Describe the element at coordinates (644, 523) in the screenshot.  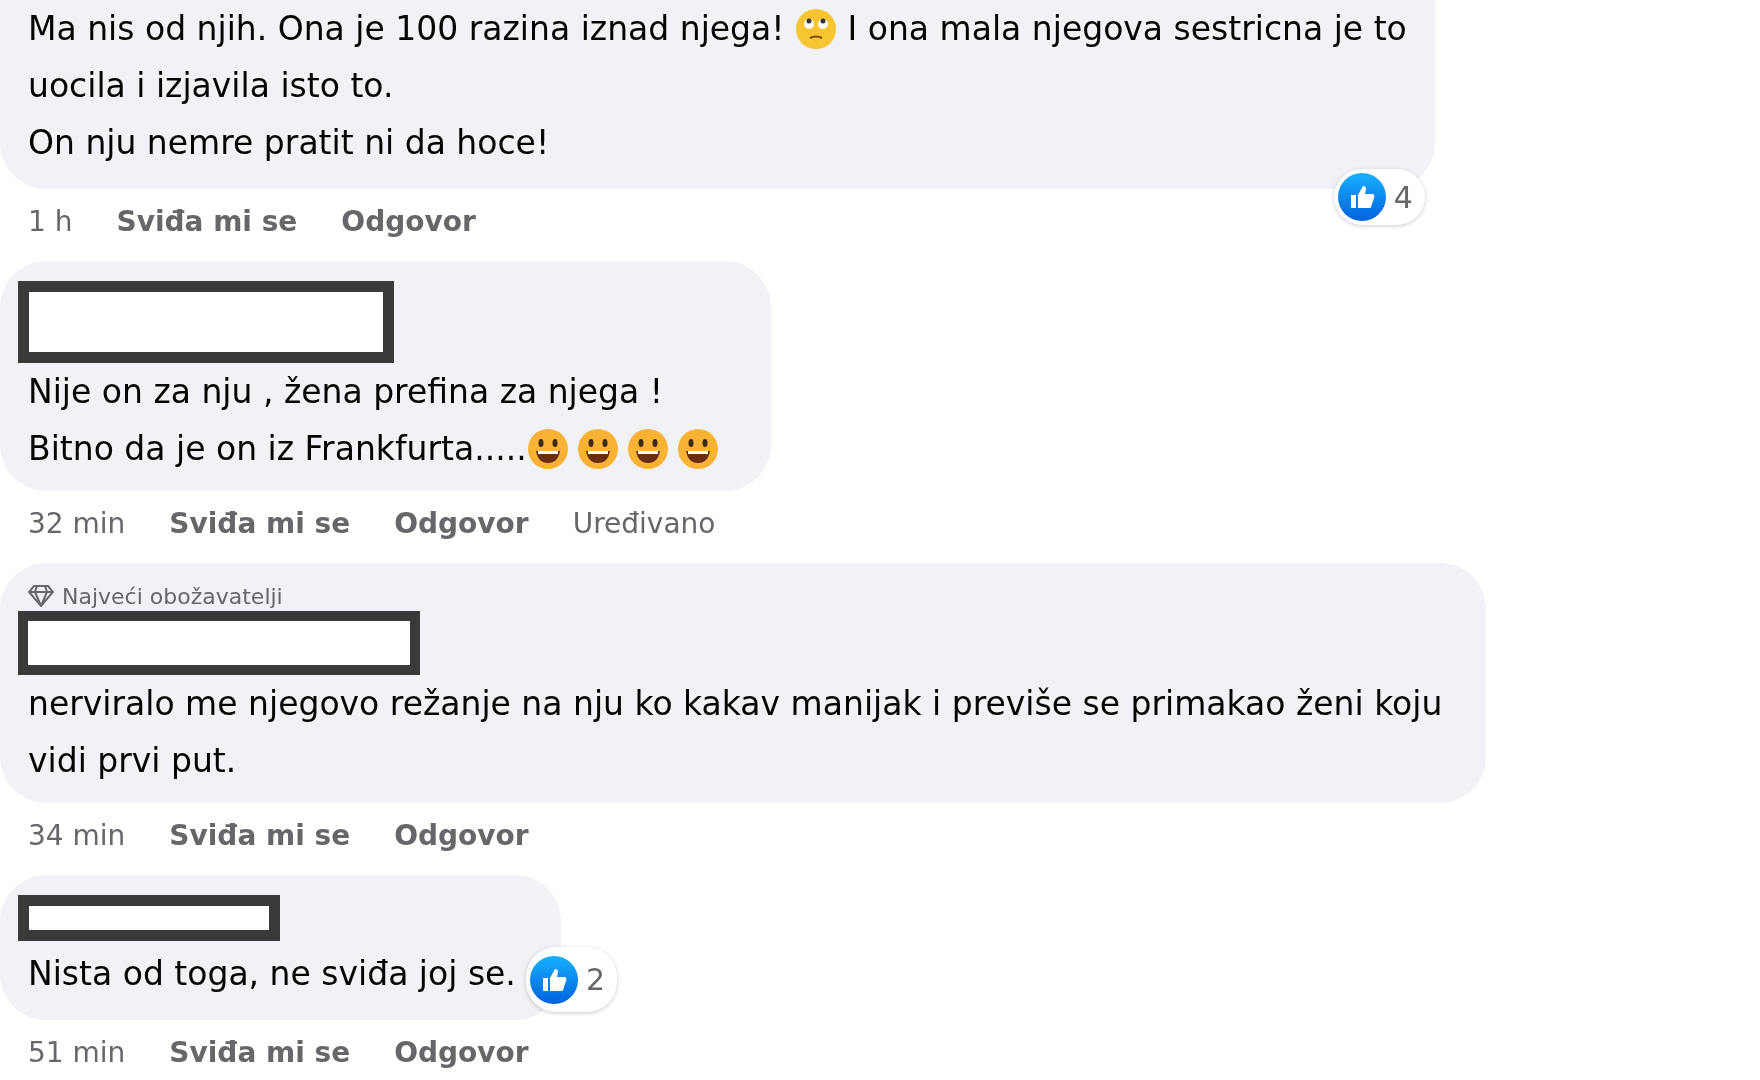
I see `edited-label: Uređivano` at that location.